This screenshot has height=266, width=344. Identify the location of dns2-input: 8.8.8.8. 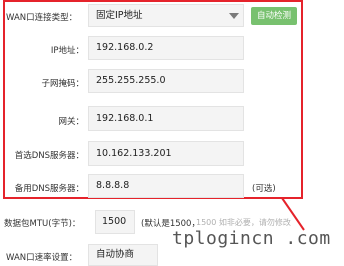
(166, 186).